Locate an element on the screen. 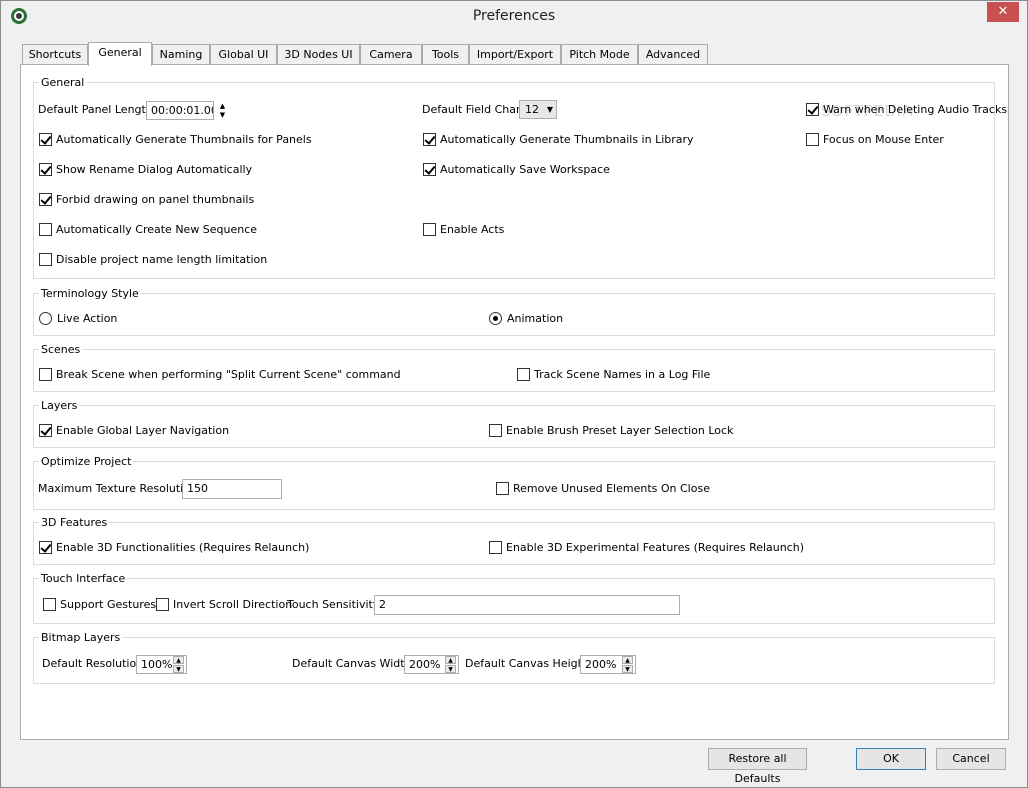 The image size is (1028, 788). touch-group-title: Touch Interface is located at coordinates (83, 578).